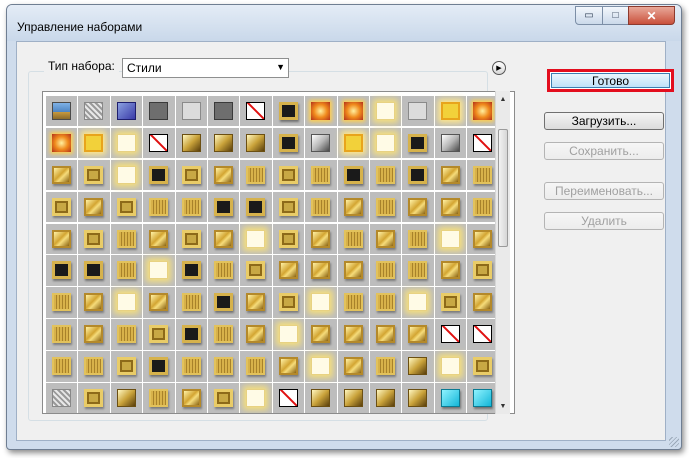 This screenshot has width=689, height=458. I want to click on scrollbar-thumb, so click(503, 188).